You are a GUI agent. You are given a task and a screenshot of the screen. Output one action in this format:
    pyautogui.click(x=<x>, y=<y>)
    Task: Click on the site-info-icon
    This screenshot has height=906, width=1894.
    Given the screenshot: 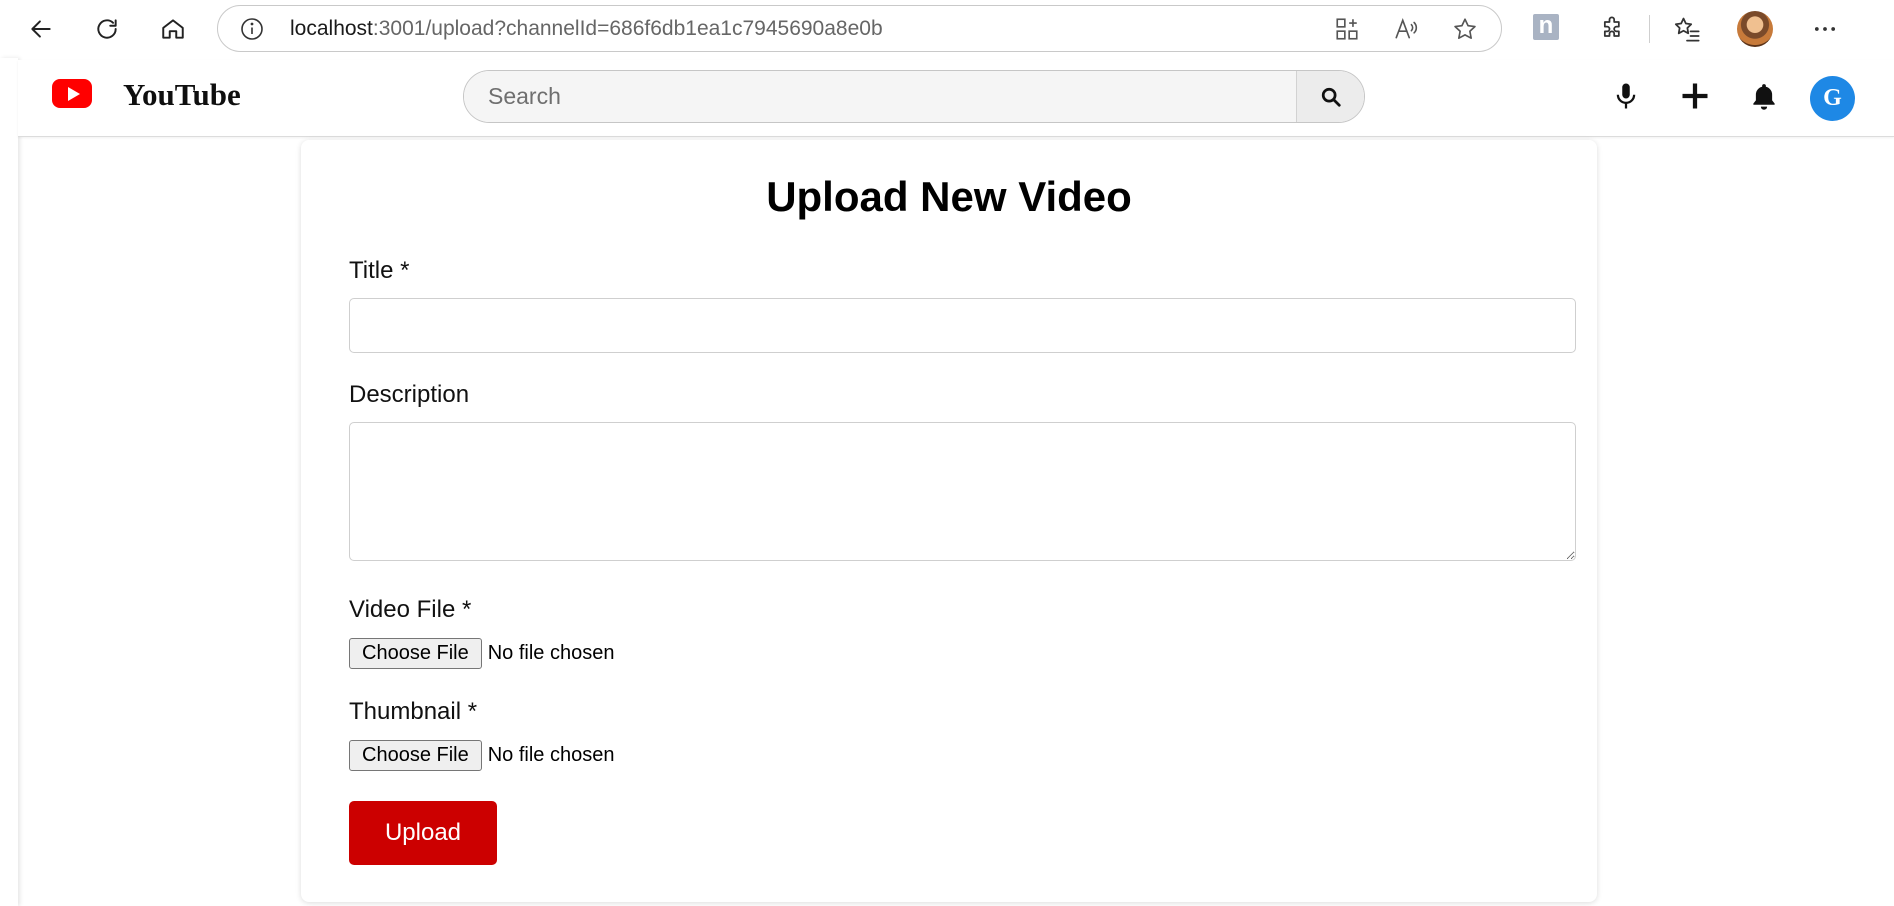 What is the action you would take?
    pyautogui.click(x=252, y=29)
    